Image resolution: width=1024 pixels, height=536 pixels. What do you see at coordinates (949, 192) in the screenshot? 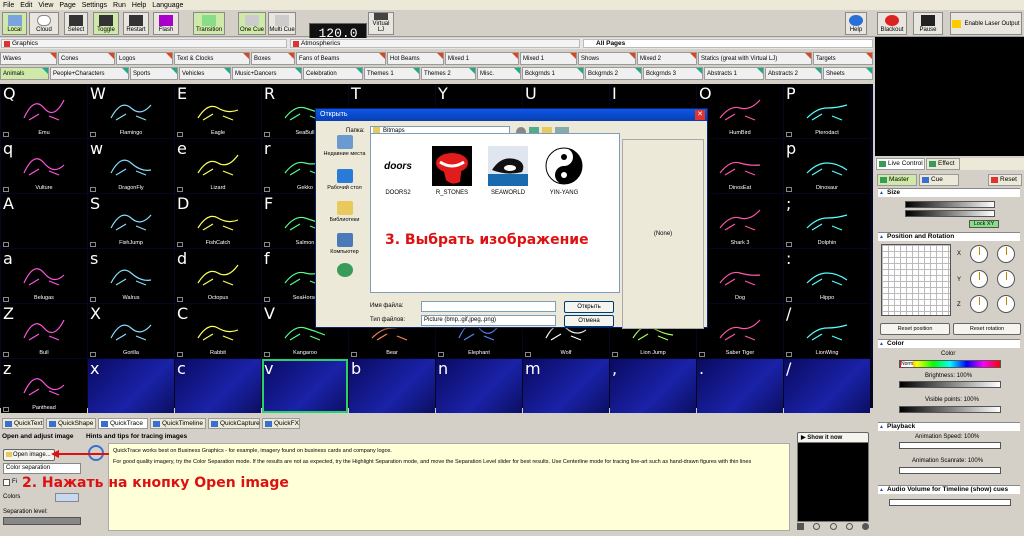
I see `size-section-header: Size` at bounding box center [949, 192].